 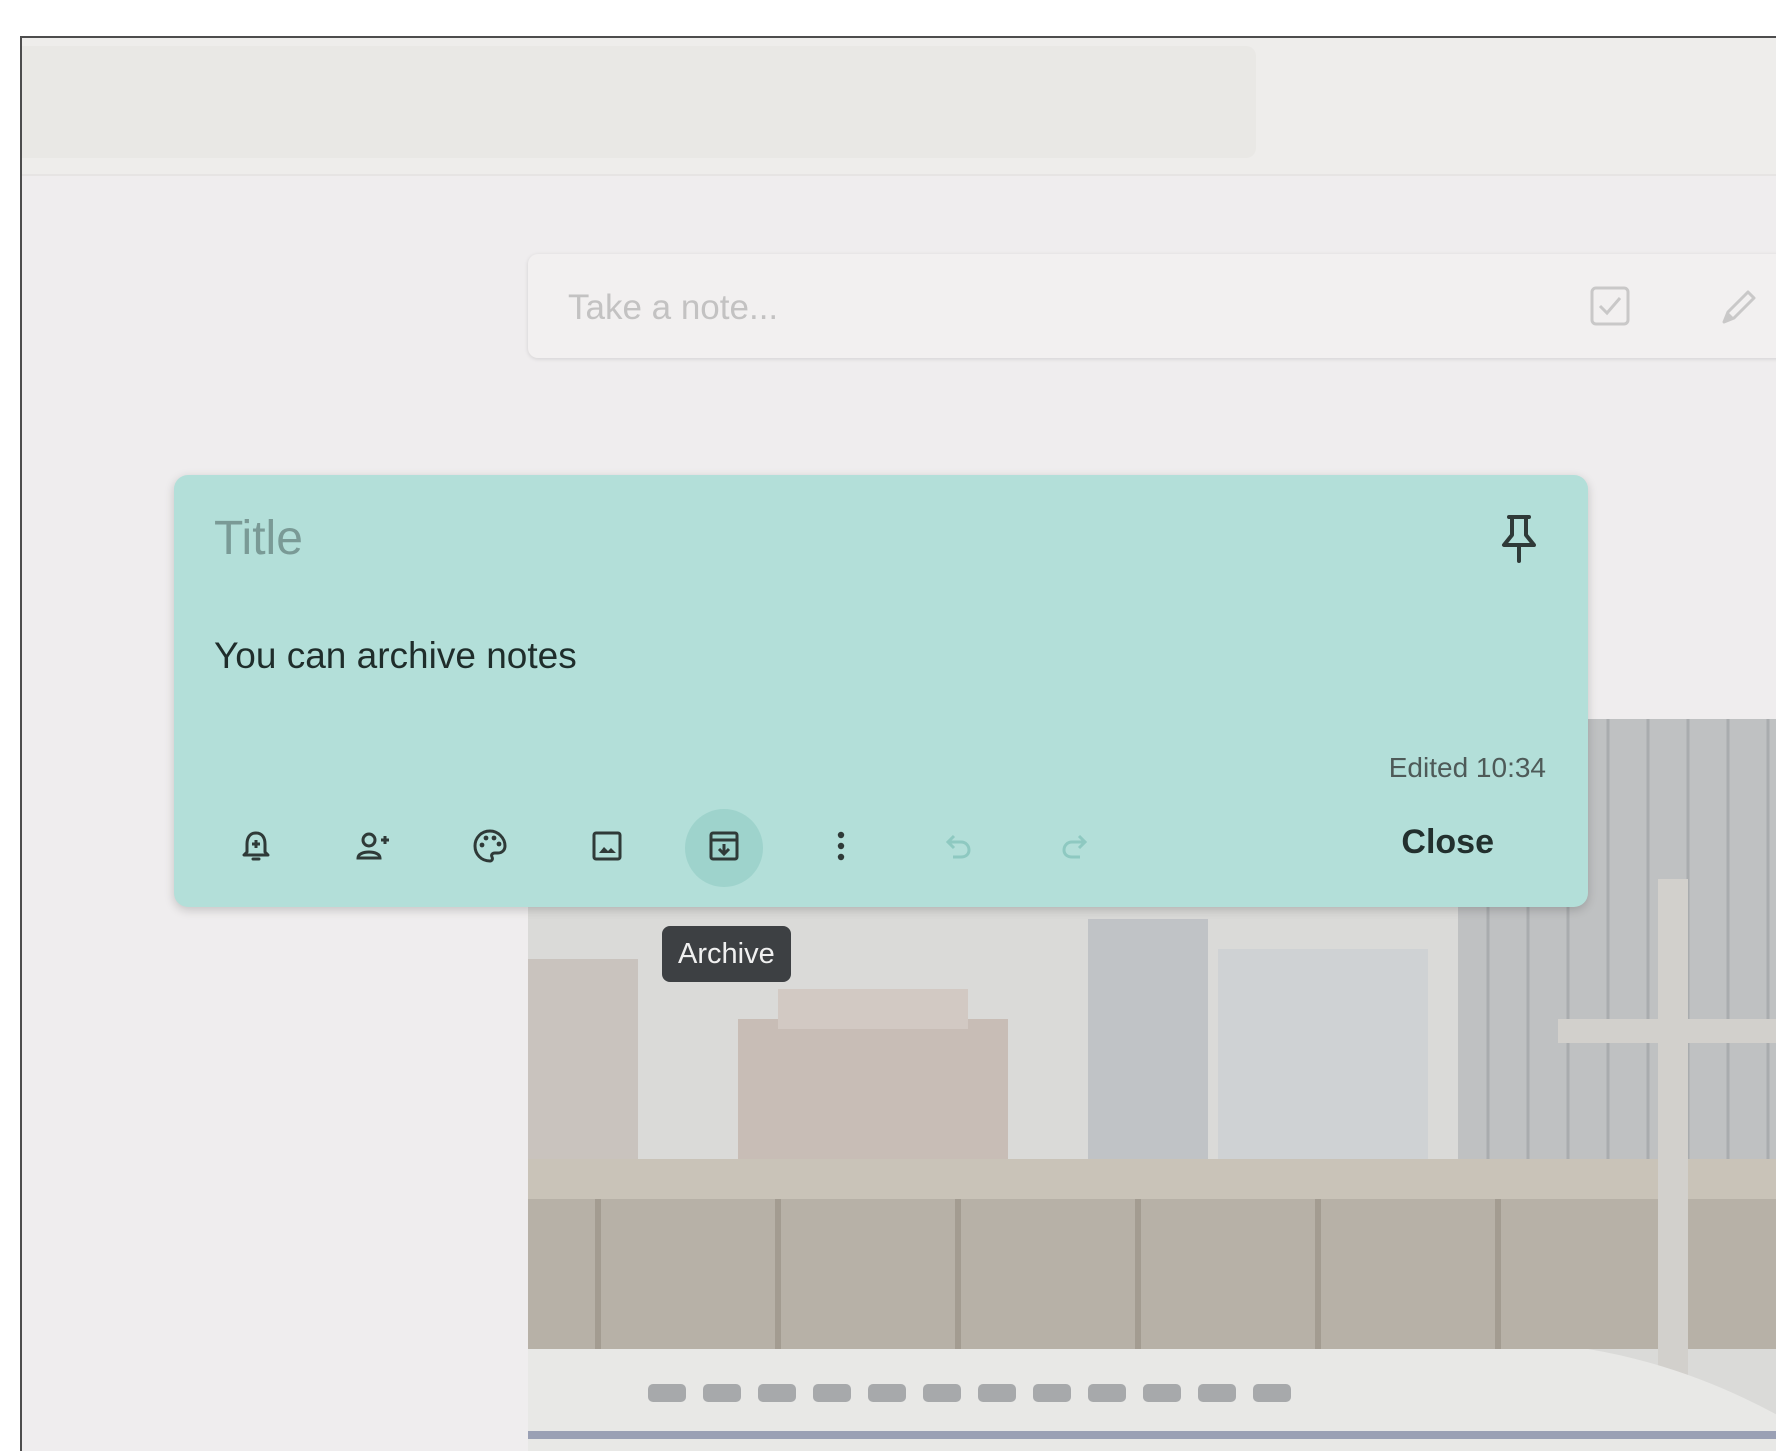 I want to click on archive-button, so click(x=724, y=848).